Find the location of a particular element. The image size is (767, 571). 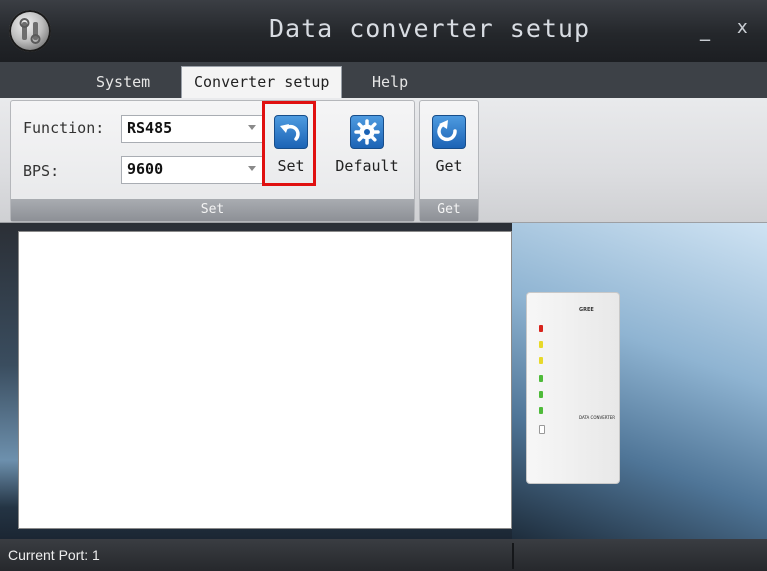

minimize-button: _ is located at coordinates (705, 29).